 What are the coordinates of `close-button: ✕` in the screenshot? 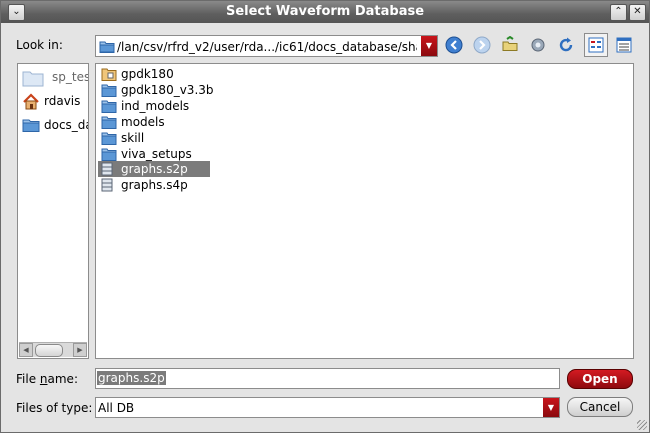 It's located at (637, 12).